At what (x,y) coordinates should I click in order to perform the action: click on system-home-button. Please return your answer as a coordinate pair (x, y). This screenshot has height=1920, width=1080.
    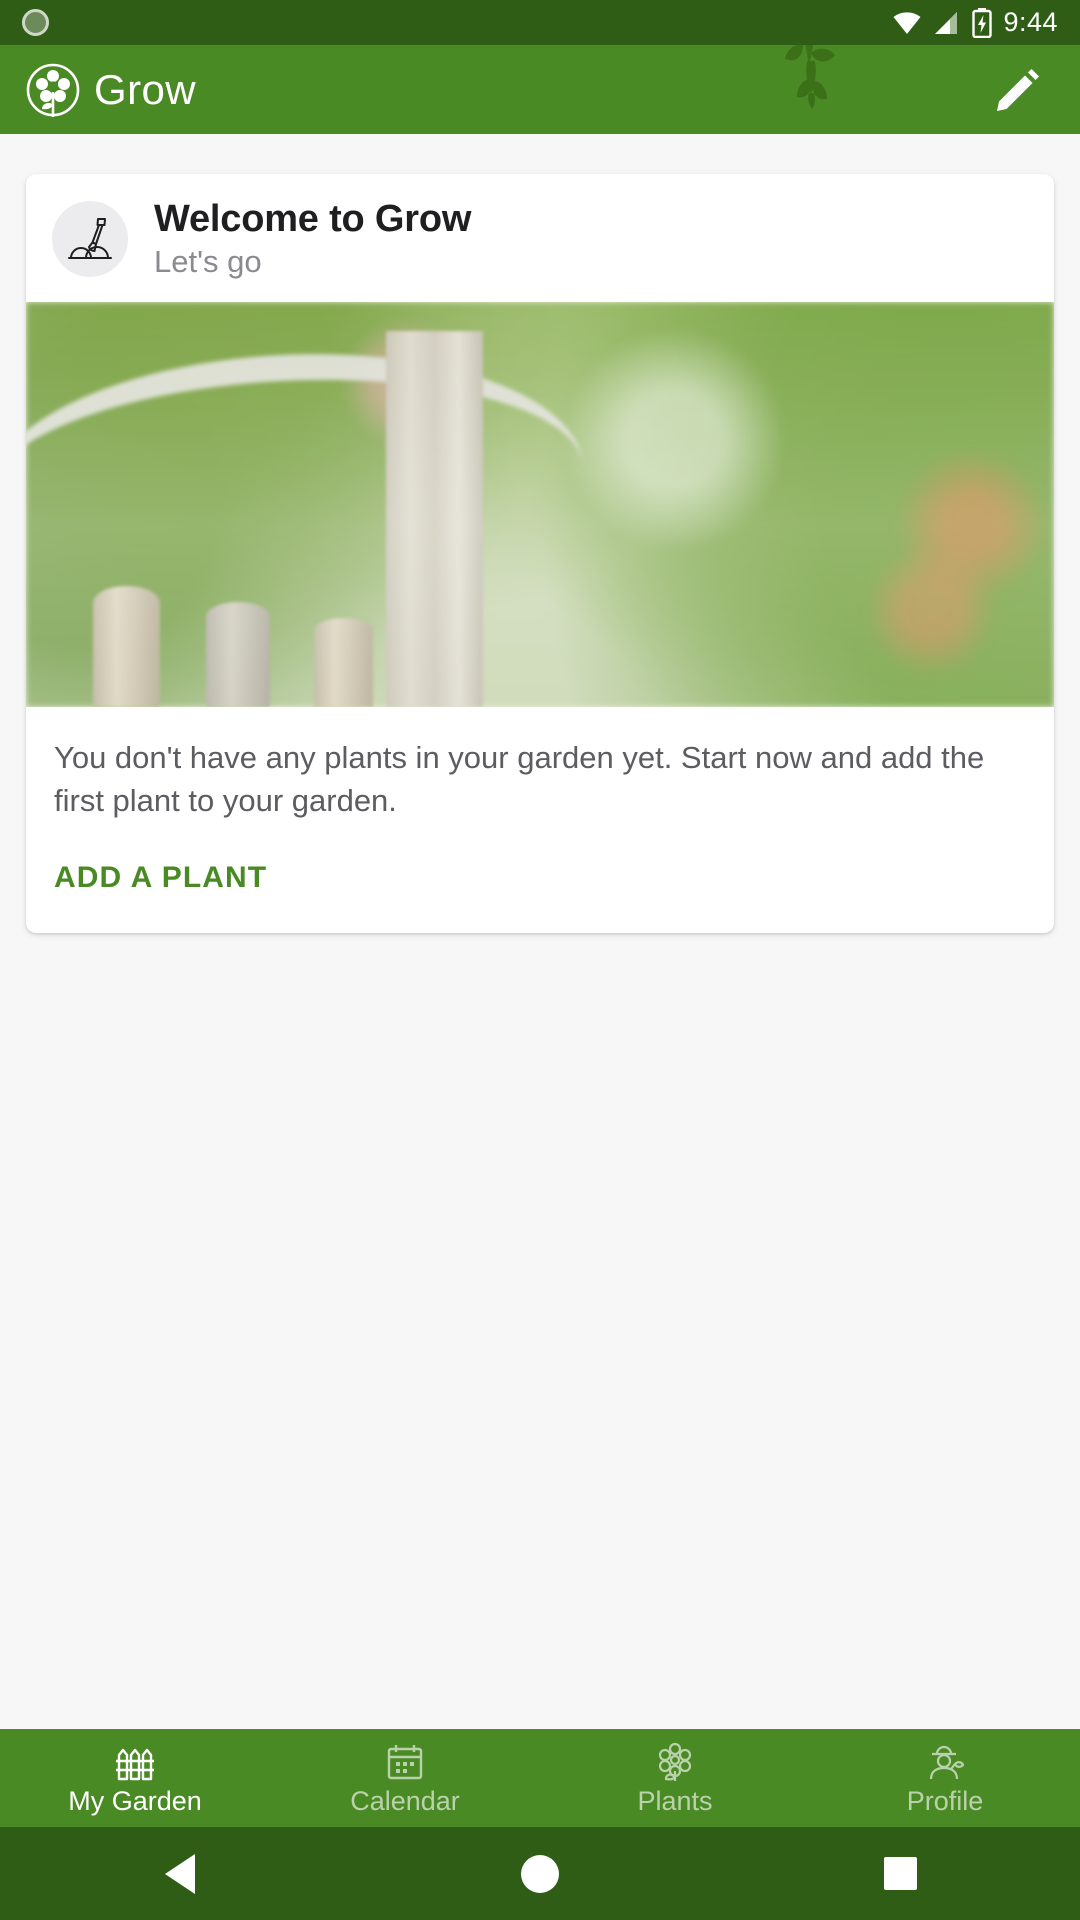
    Looking at the image, I should click on (540, 1873).